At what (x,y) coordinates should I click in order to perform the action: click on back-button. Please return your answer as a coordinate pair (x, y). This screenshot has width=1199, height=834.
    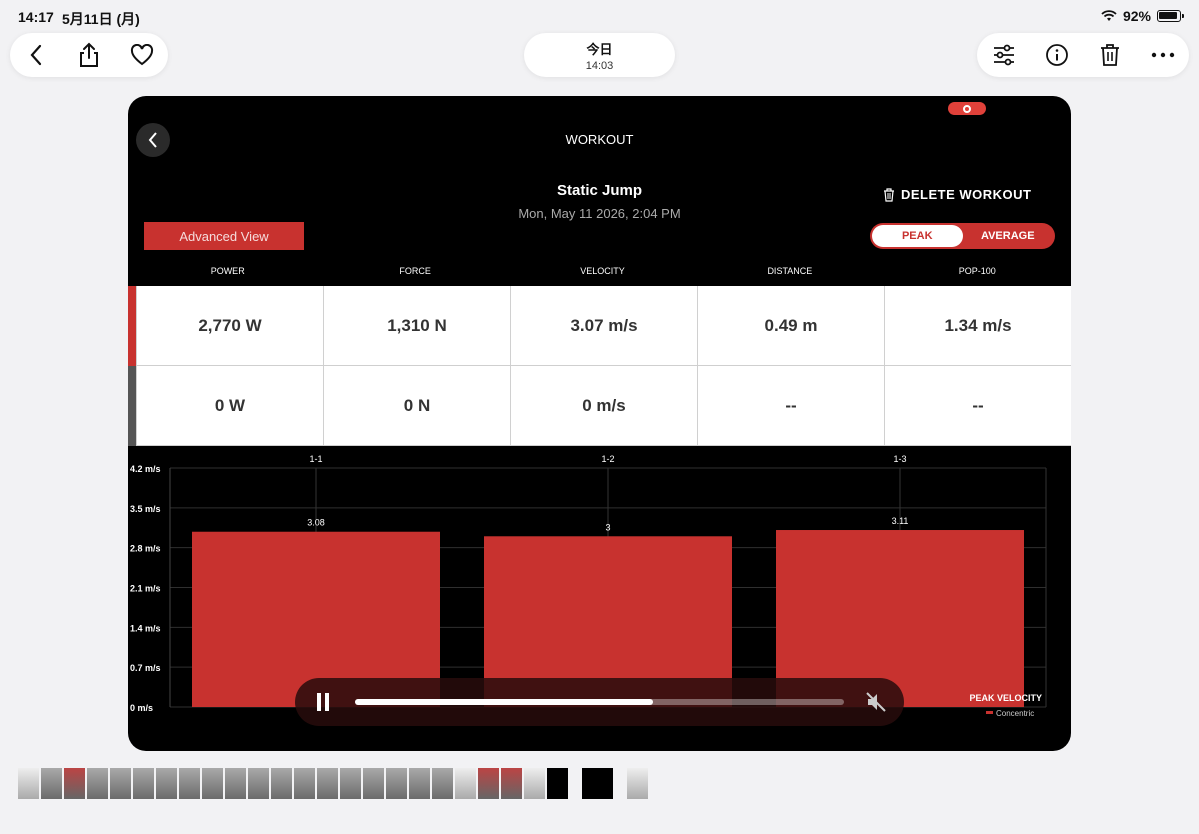
    Looking at the image, I should click on (36, 55).